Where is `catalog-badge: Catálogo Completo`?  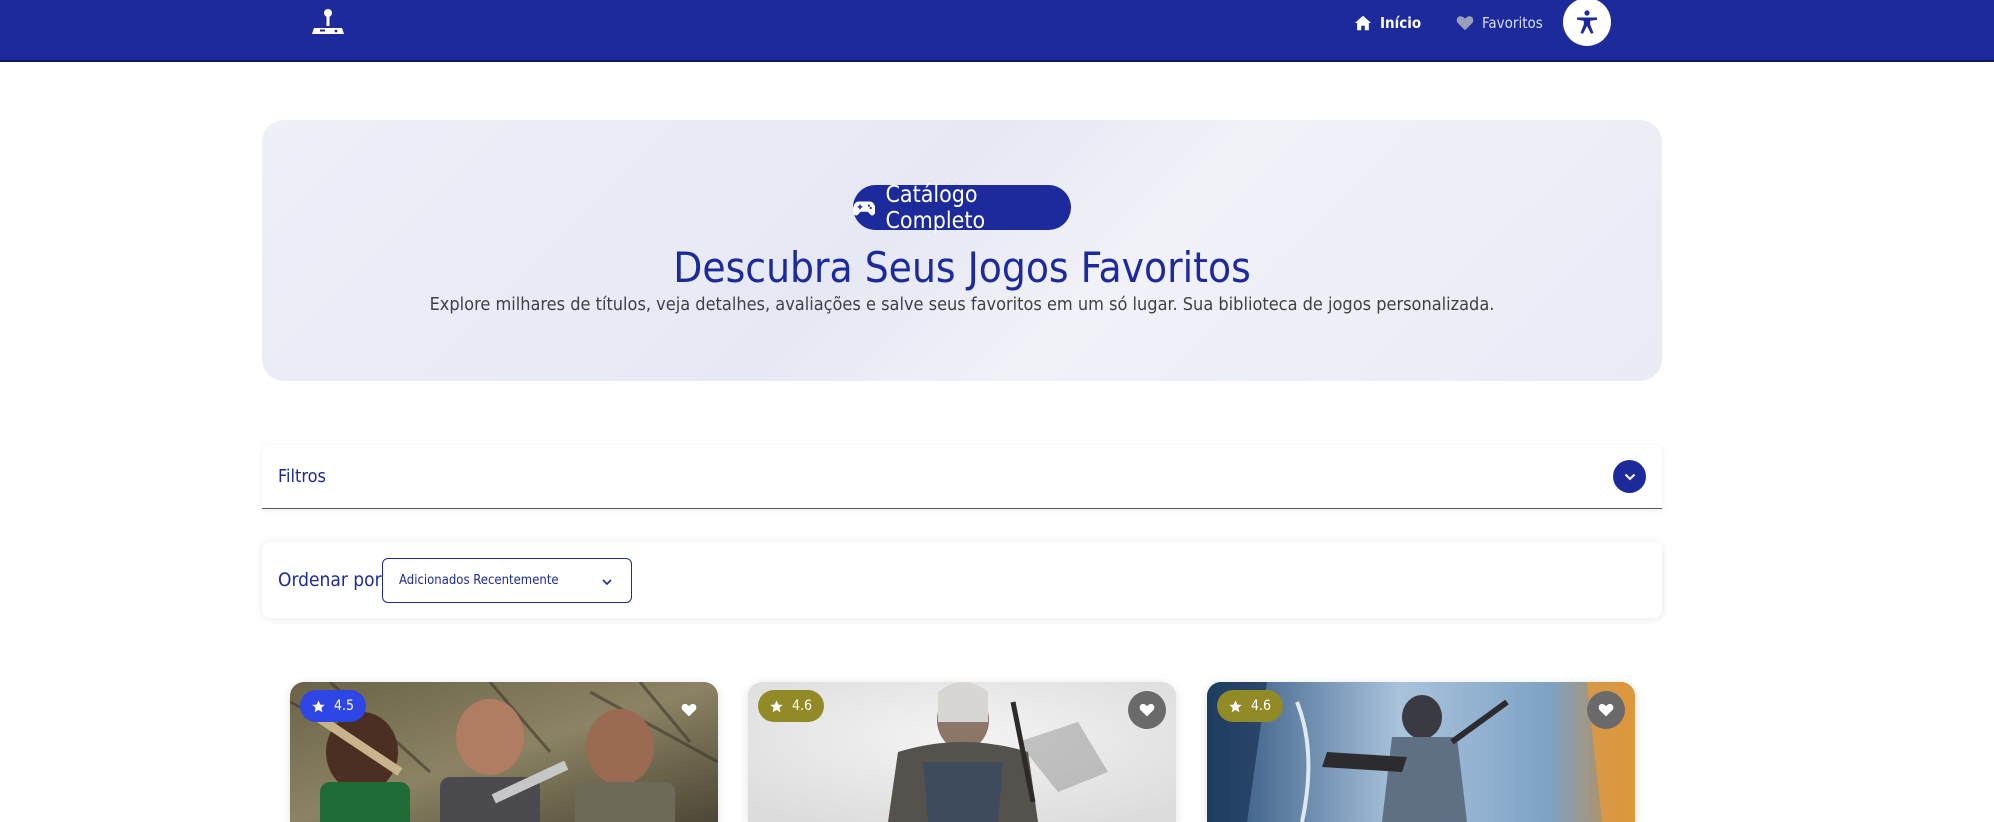
catalog-badge: Catálogo Completo is located at coordinates (962, 208).